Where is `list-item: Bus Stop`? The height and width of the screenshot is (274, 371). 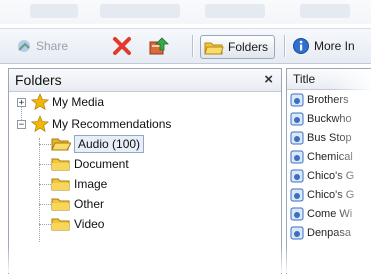 list-item: Bus Stop is located at coordinates (329, 137).